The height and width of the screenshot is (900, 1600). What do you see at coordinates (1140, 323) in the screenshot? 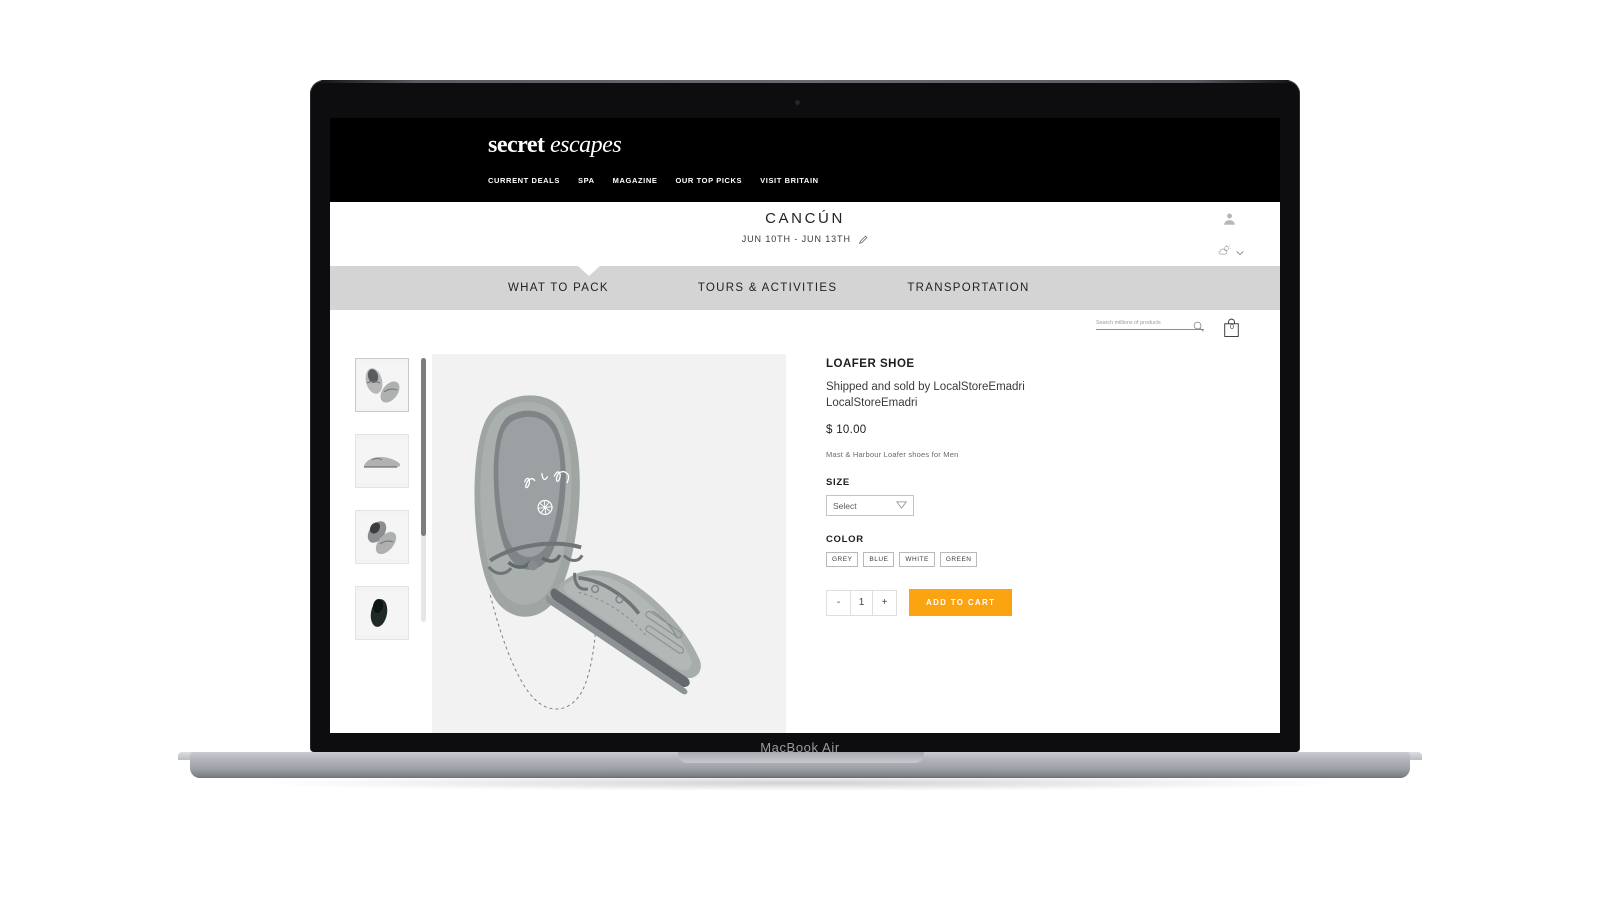
I see `search-input` at bounding box center [1140, 323].